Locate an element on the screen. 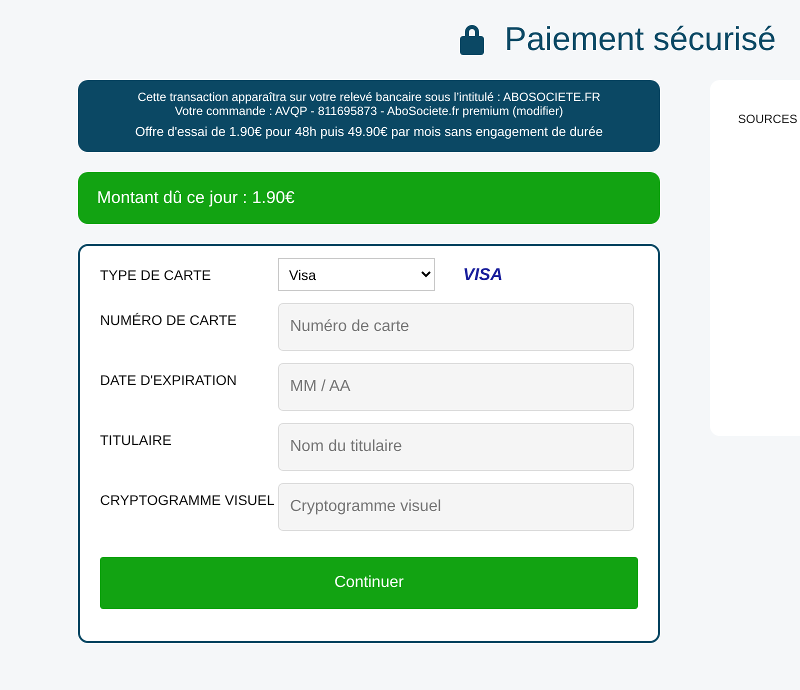 This screenshot has height=690, width=800. notice-text: Votre commande : AVQP - 811695873 - AboSociete.fr premium (modifier) is located at coordinates (369, 111).